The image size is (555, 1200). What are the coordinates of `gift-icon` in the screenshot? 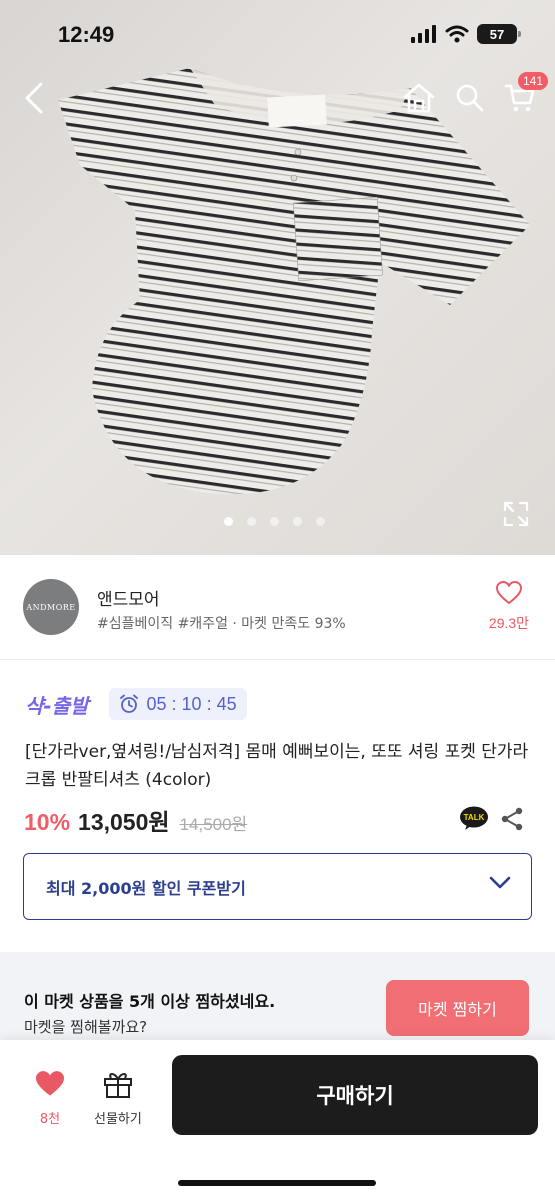 It's located at (117, 1085).